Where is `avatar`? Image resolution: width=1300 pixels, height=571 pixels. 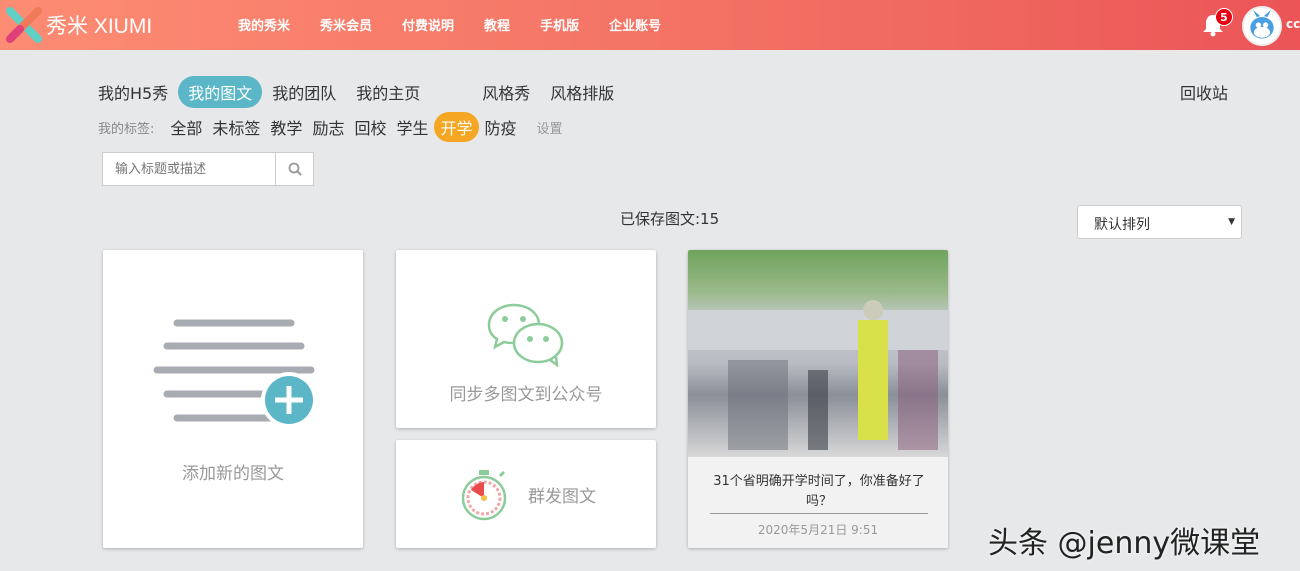 avatar is located at coordinates (1262, 26).